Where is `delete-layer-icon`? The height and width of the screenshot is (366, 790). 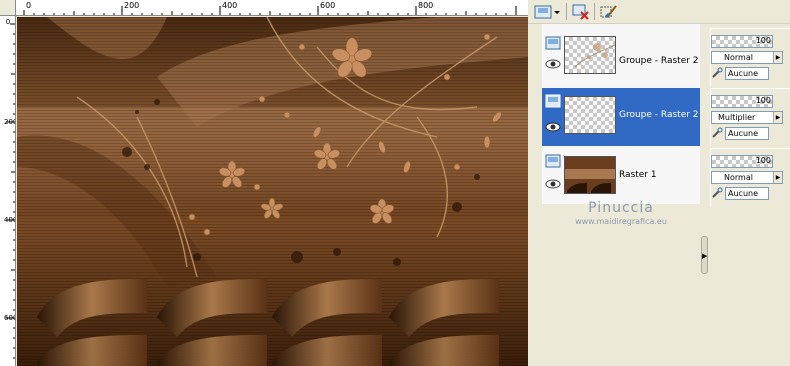
delete-layer-icon is located at coordinates (580, 12).